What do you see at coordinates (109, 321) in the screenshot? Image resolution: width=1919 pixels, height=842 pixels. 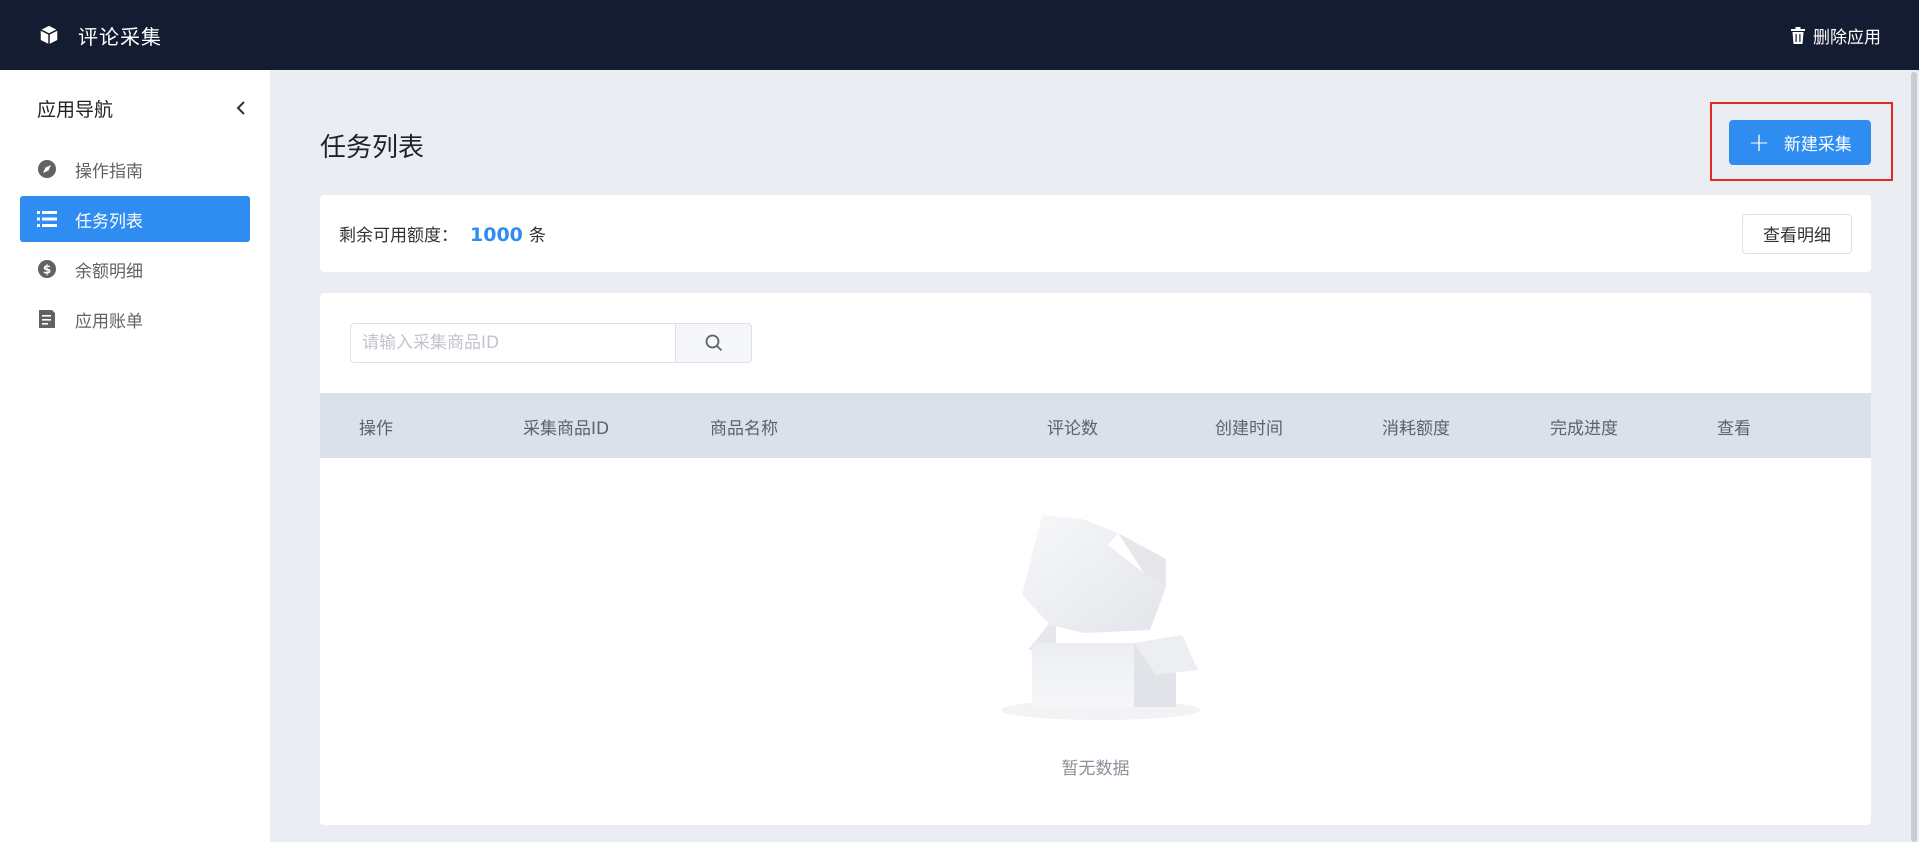 I see `sidebar-item-label: 应用账单` at bounding box center [109, 321].